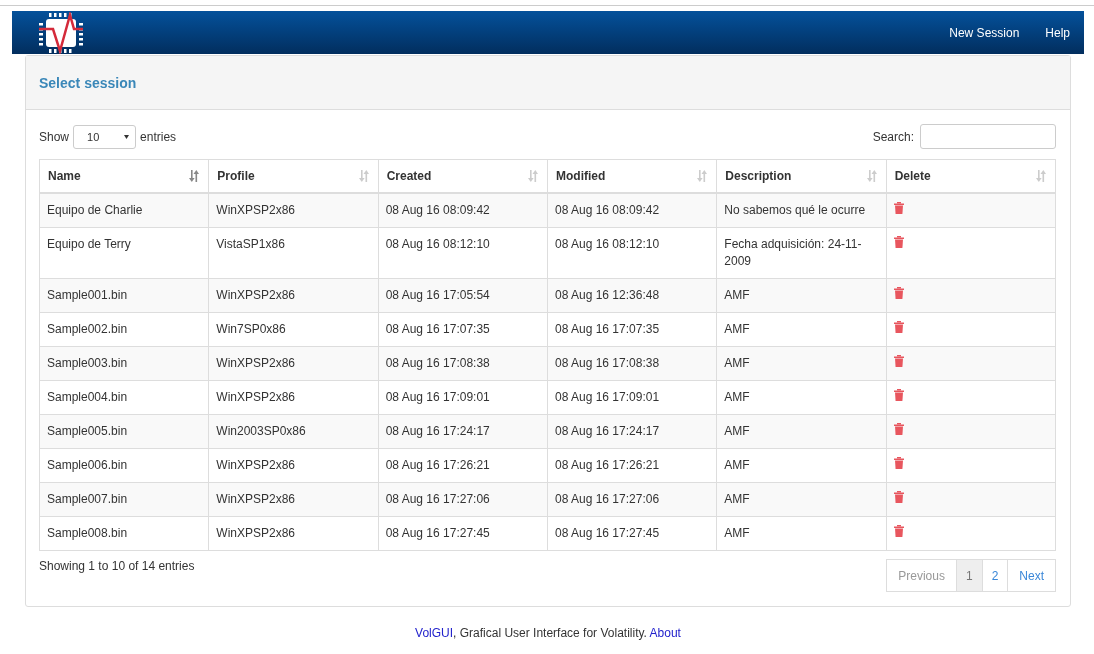 This screenshot has height=654, width=1094. I want to click on show-label: Show, so click(54, 136).